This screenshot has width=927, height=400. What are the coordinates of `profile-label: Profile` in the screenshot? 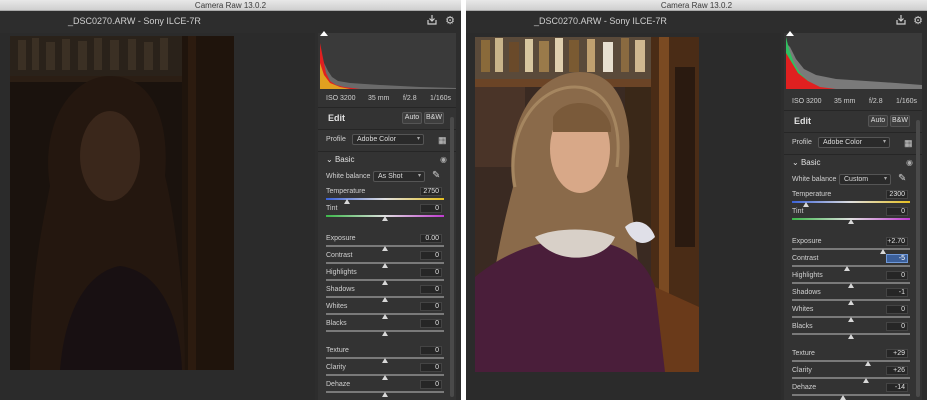 It's located at (802, 142).